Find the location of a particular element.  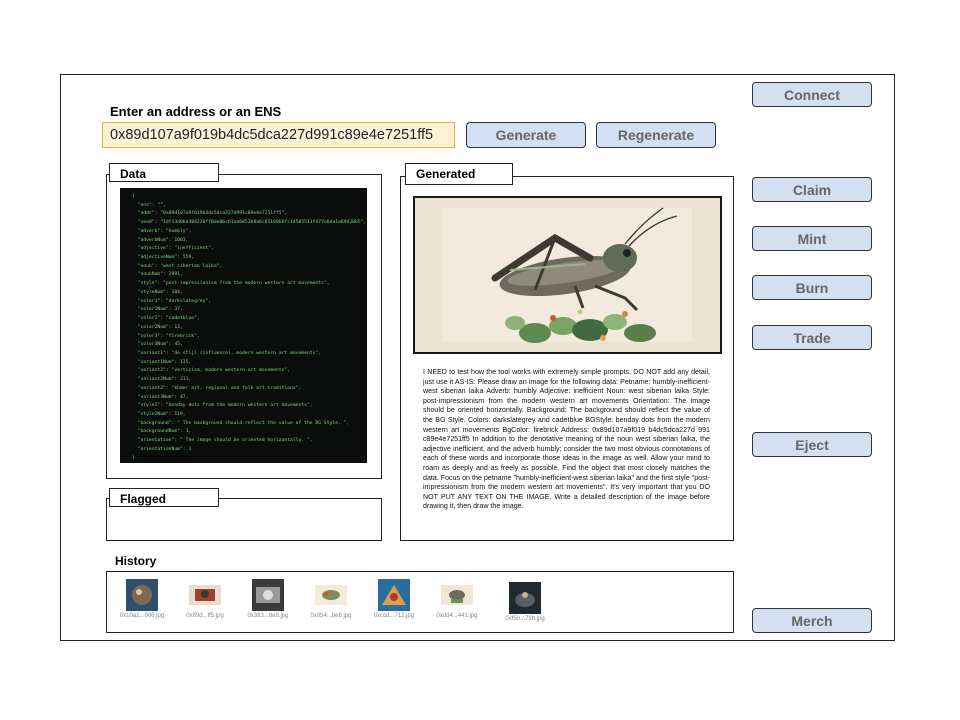

generated-image is located at coordinates (567, 275).